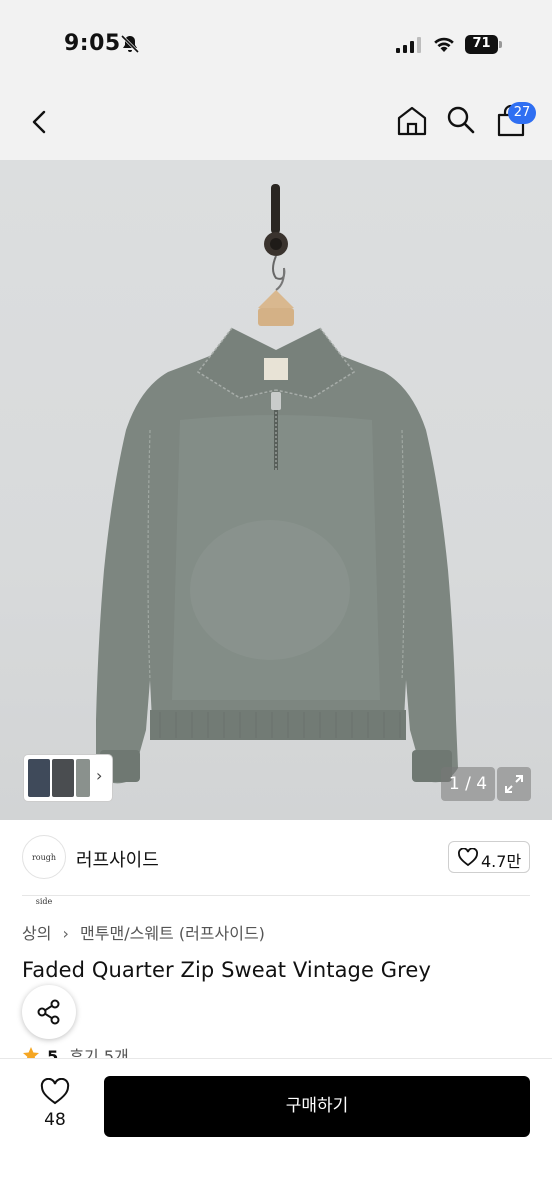 The image size is (552, 1200). I want to click on breadcrumb-subcategory: 맨투맨/스웨트 (러프사이드), so click(172, 933).